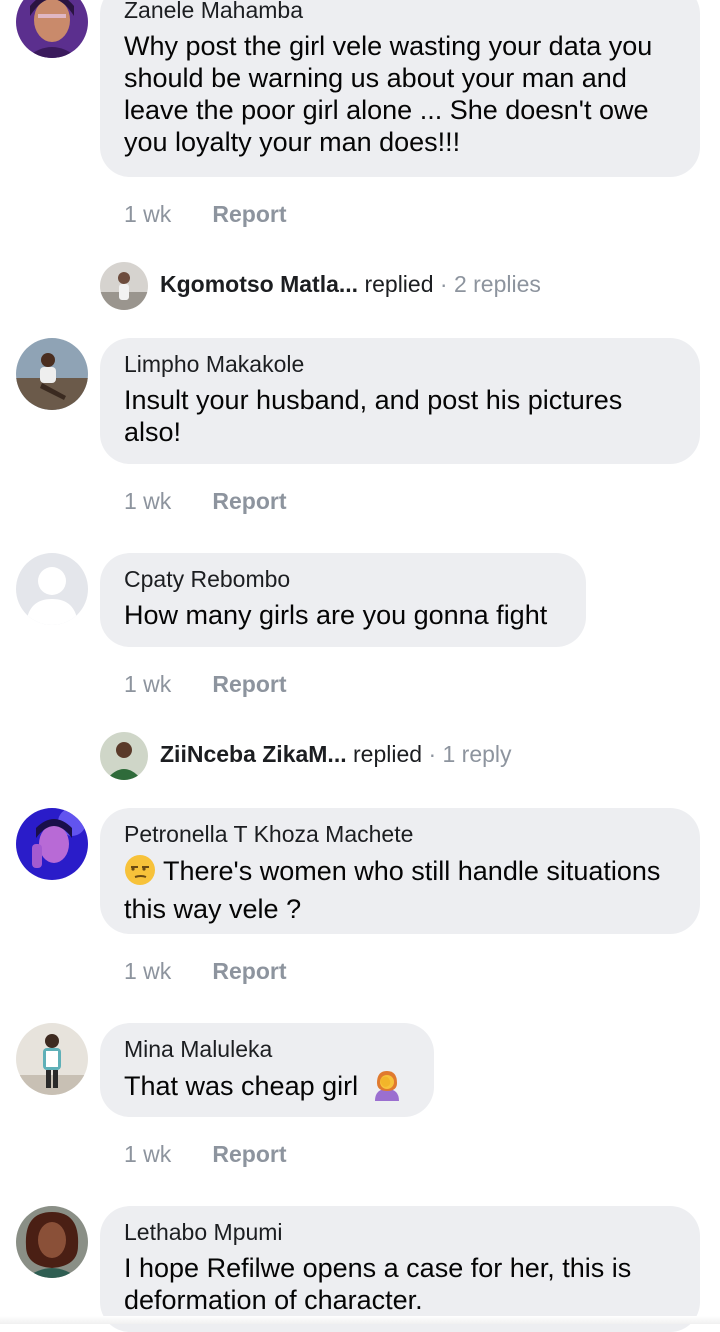 This screenshot has height=1332, width=720. Describe the element at coordinates (400, 364) in the screenshot. I see `comment-author: Limpho Makakole` at that location.